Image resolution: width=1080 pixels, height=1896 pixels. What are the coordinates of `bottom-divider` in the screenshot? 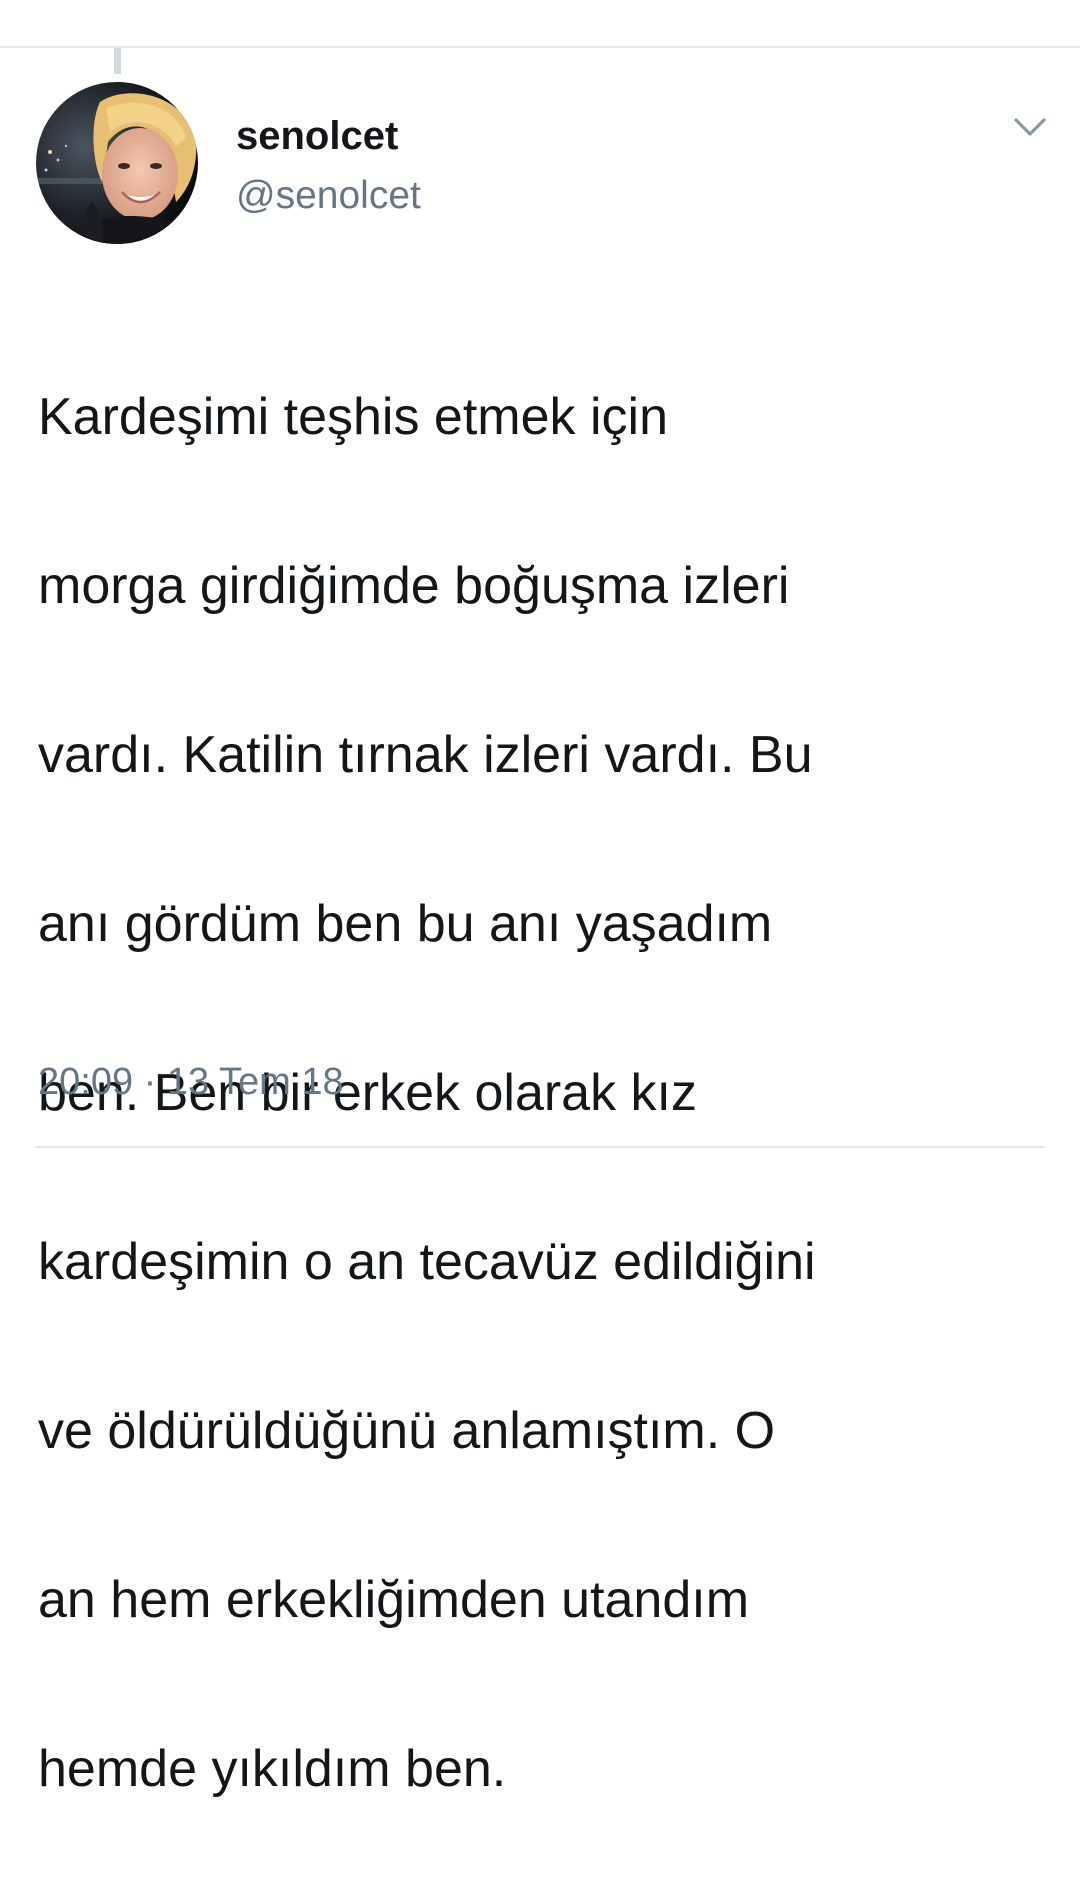 It's located at (540, 1147).